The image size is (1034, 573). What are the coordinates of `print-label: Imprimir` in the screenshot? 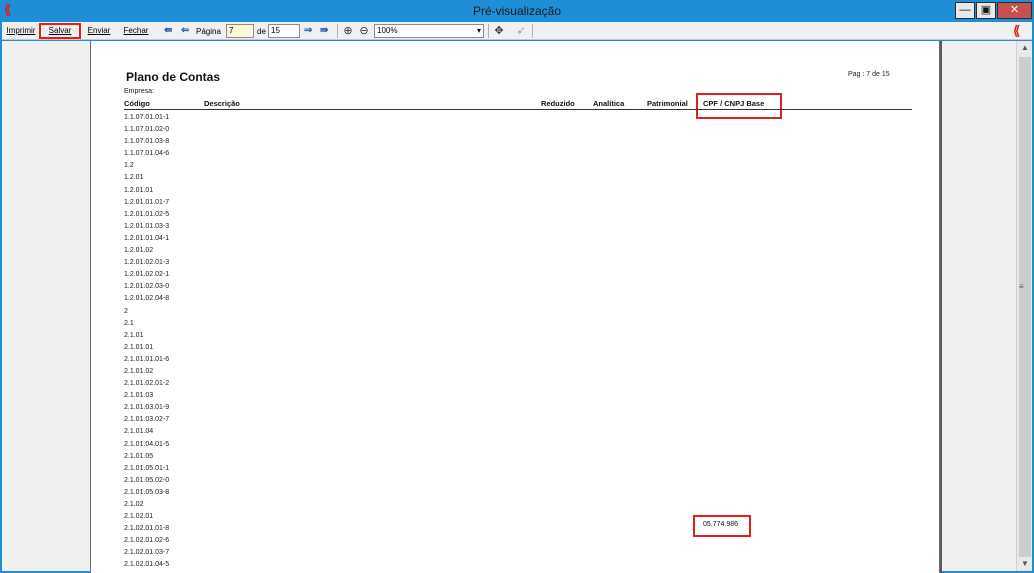 It's located at (21, 30).